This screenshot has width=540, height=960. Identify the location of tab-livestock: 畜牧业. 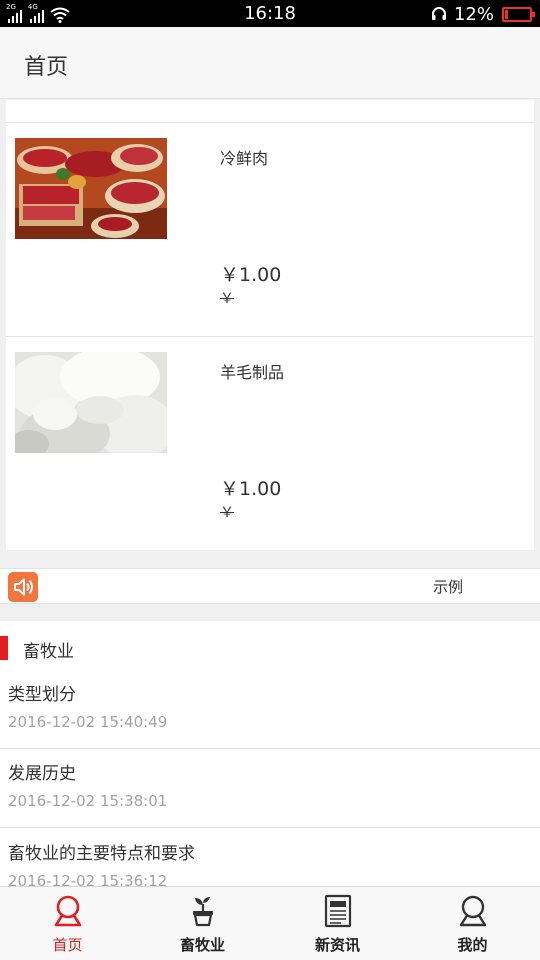
(202, 923).